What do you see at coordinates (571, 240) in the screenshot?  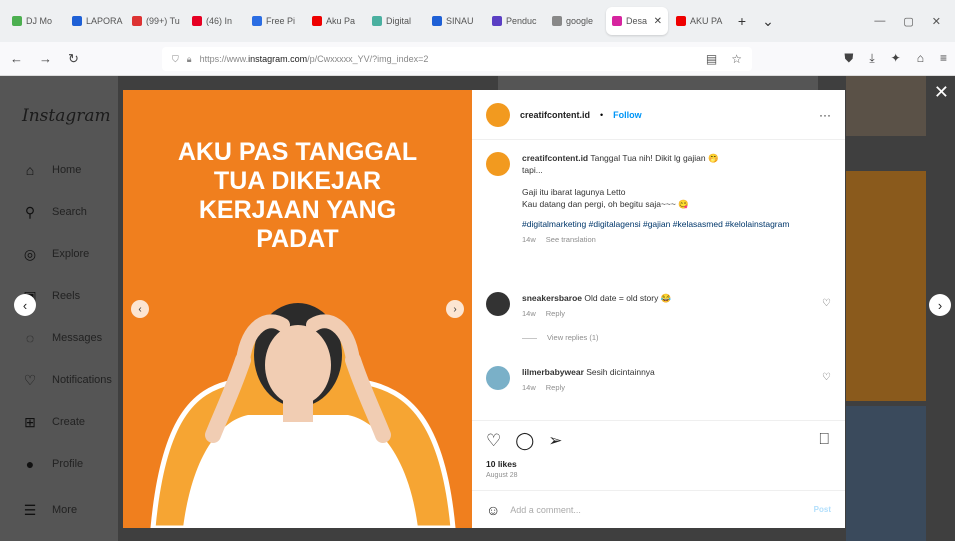 I see `see-translation-link: See translation` at bounding box center [571, 240].